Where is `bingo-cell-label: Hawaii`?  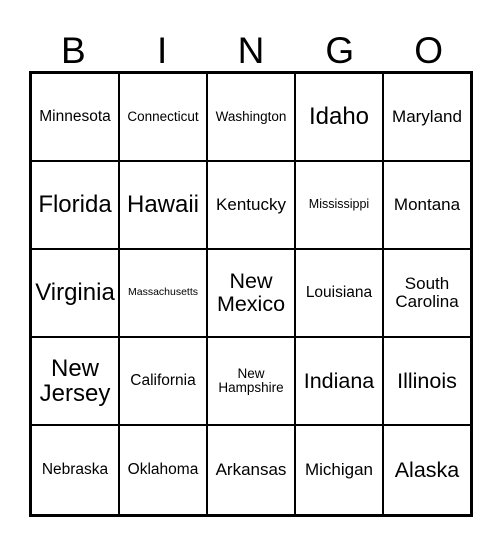
bingo-cell-label: Hawaii is located at coordinates (163, 205).